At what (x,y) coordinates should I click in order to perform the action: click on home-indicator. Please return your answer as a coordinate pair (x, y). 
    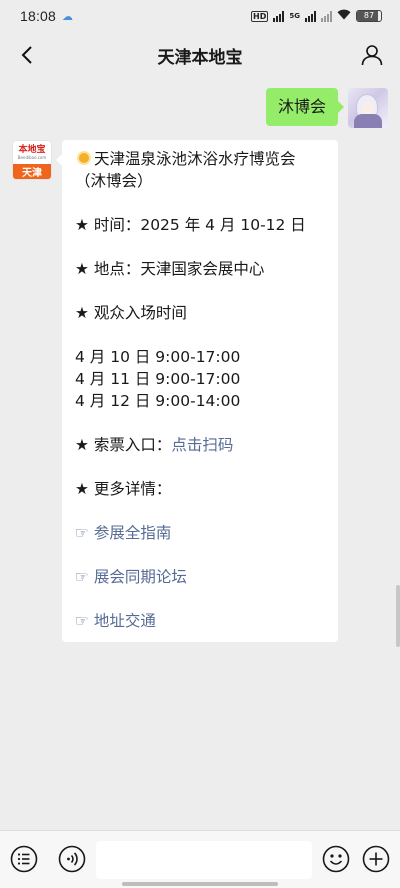
    Looking at the image, I should click on (200, 884).